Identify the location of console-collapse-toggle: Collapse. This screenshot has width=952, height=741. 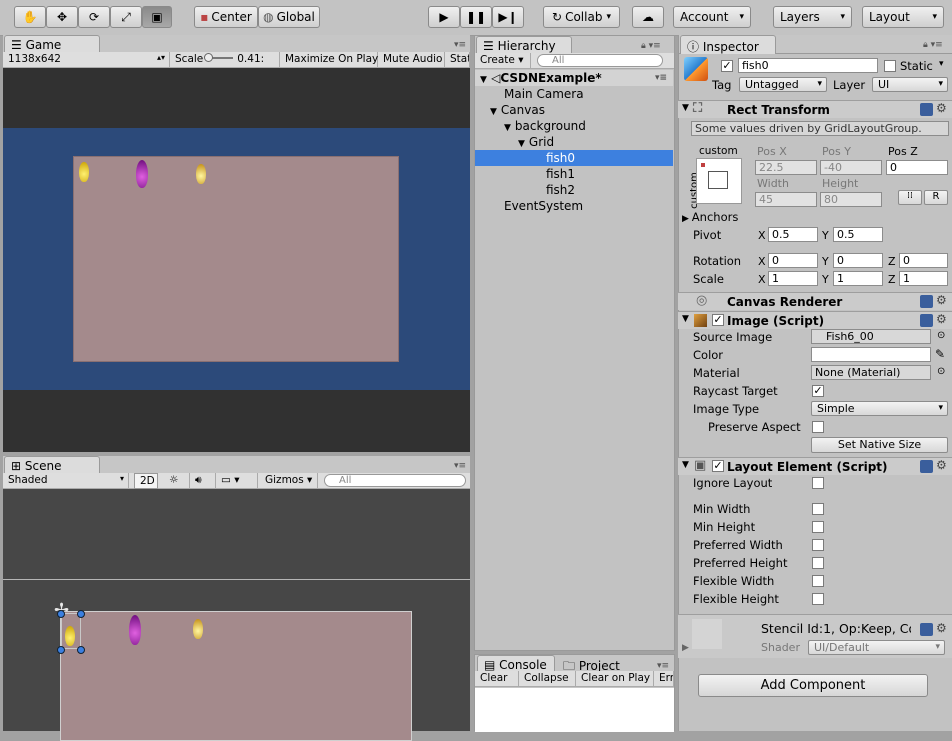
(547, 679).